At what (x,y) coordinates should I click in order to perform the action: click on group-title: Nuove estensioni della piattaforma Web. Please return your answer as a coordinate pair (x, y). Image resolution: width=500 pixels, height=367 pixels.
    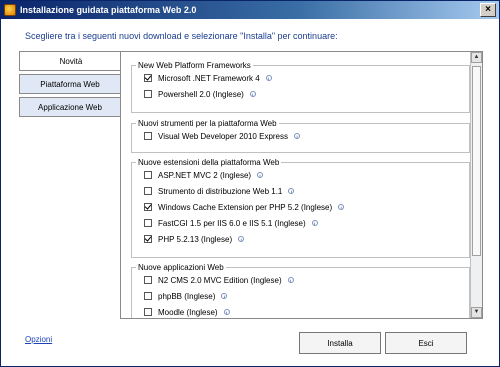
    Looking at the image, I should click on (209, 162).